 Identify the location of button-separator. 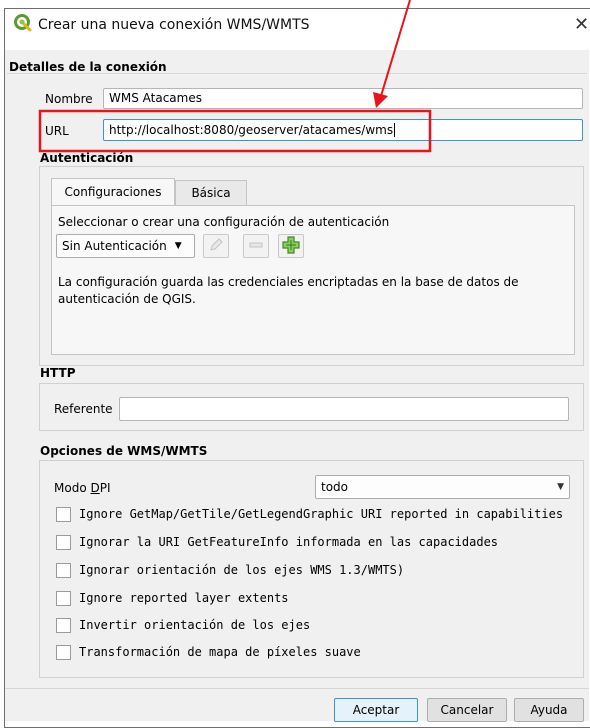
(297, 688).